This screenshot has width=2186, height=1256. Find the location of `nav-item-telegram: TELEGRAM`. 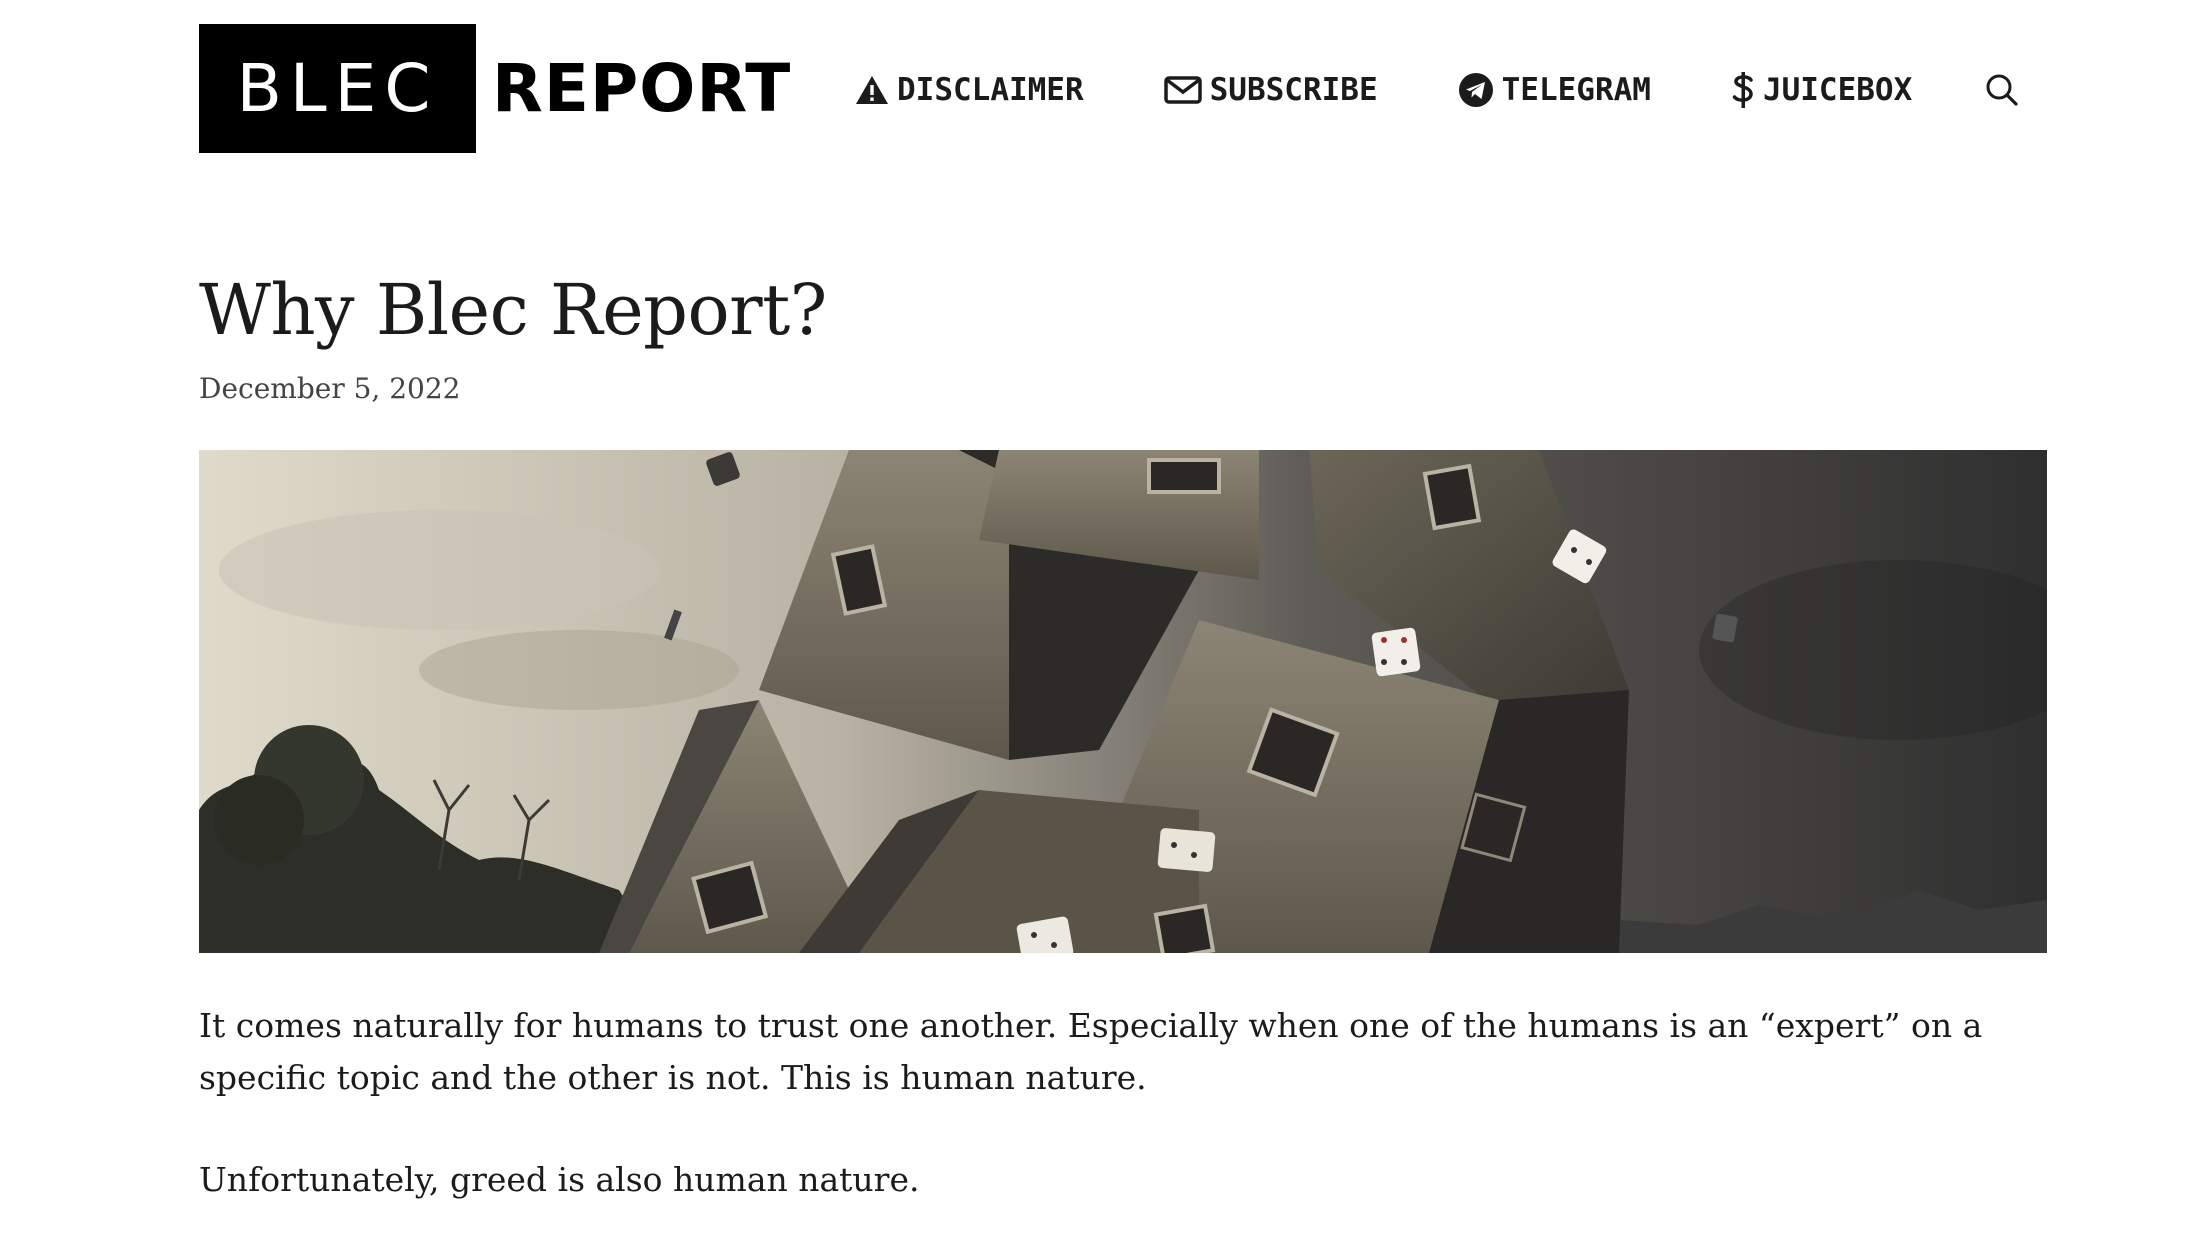

nav-item-telegram: TELEGRAM is located at coordinates (1554, 90).